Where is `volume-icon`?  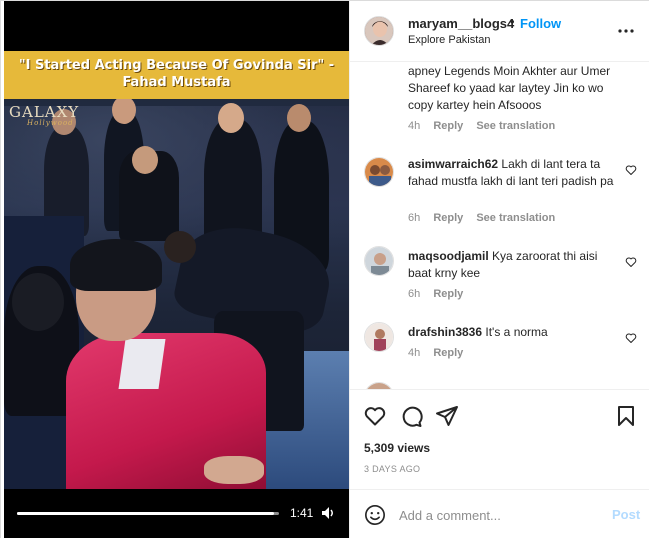
volume-icon is located at coordinates (328, 513).